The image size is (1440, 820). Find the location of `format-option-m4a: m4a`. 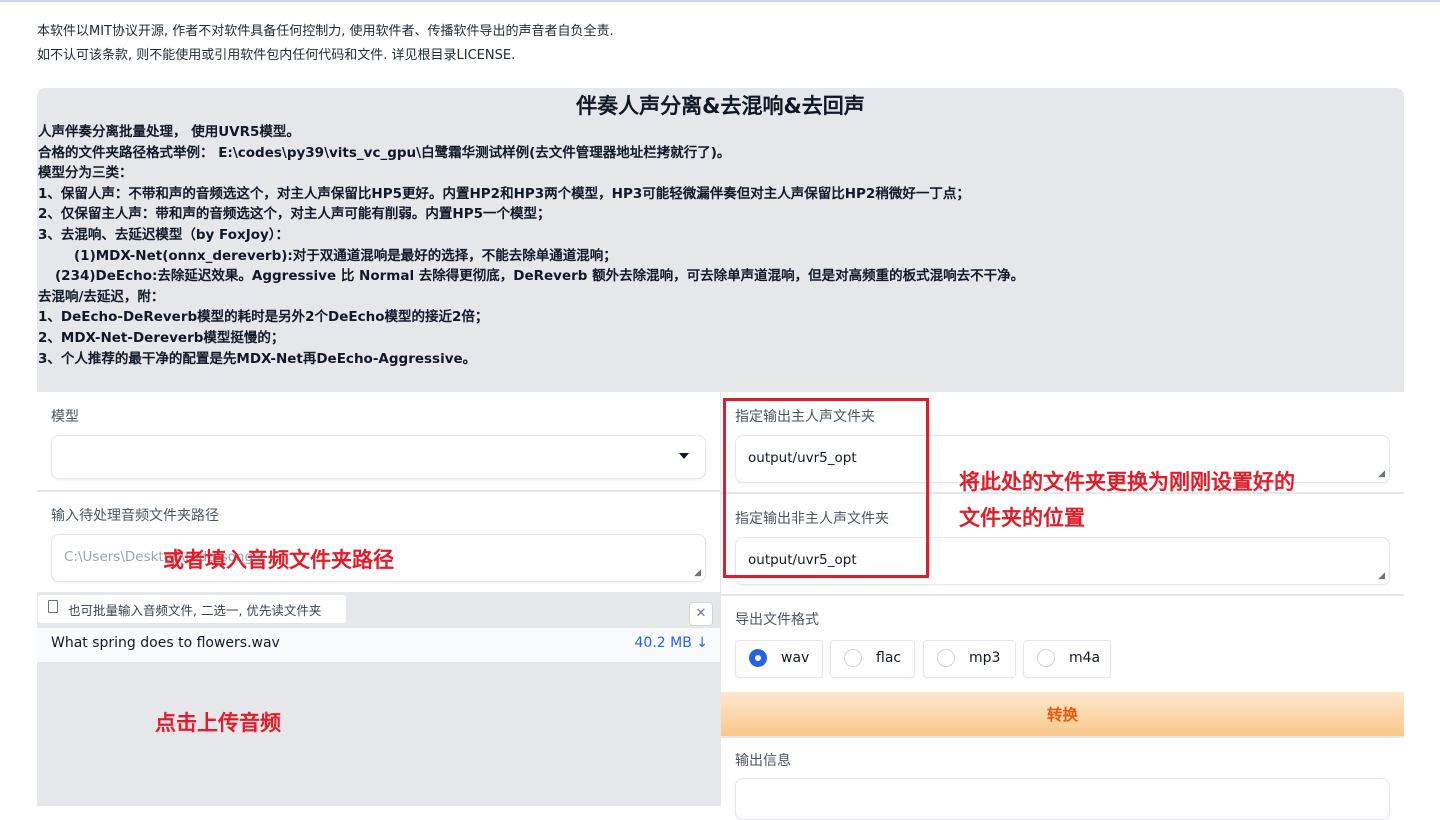

format-option-m4a: m4a is located at coordinates (1067, 659).